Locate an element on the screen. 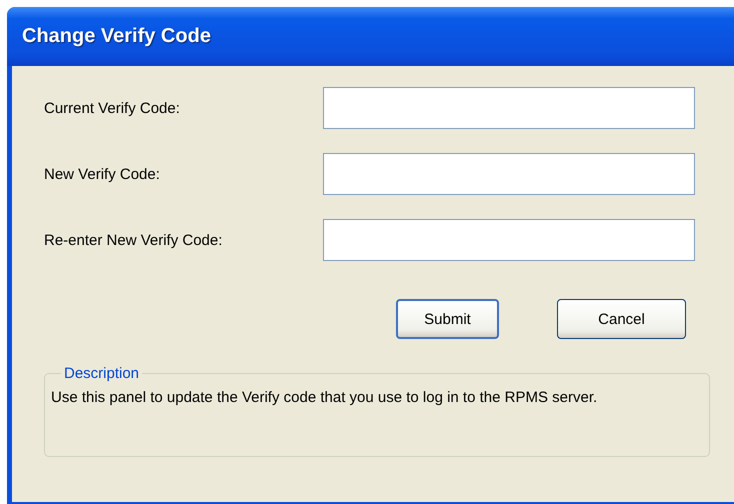  cancel-button: Cancel is located at coordinates (621, 319).